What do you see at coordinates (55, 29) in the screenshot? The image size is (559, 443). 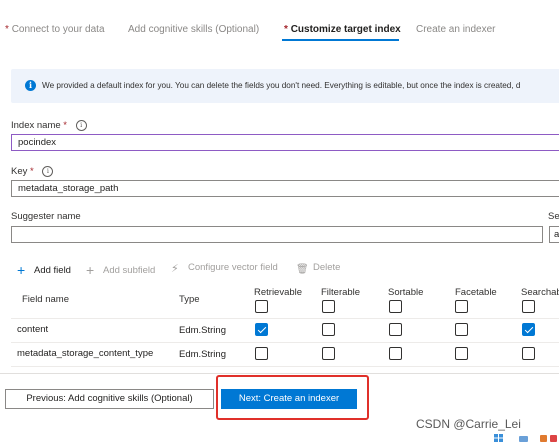 I see `tab-connect-data: * Connect to your data` at bounding box center [55, 29].